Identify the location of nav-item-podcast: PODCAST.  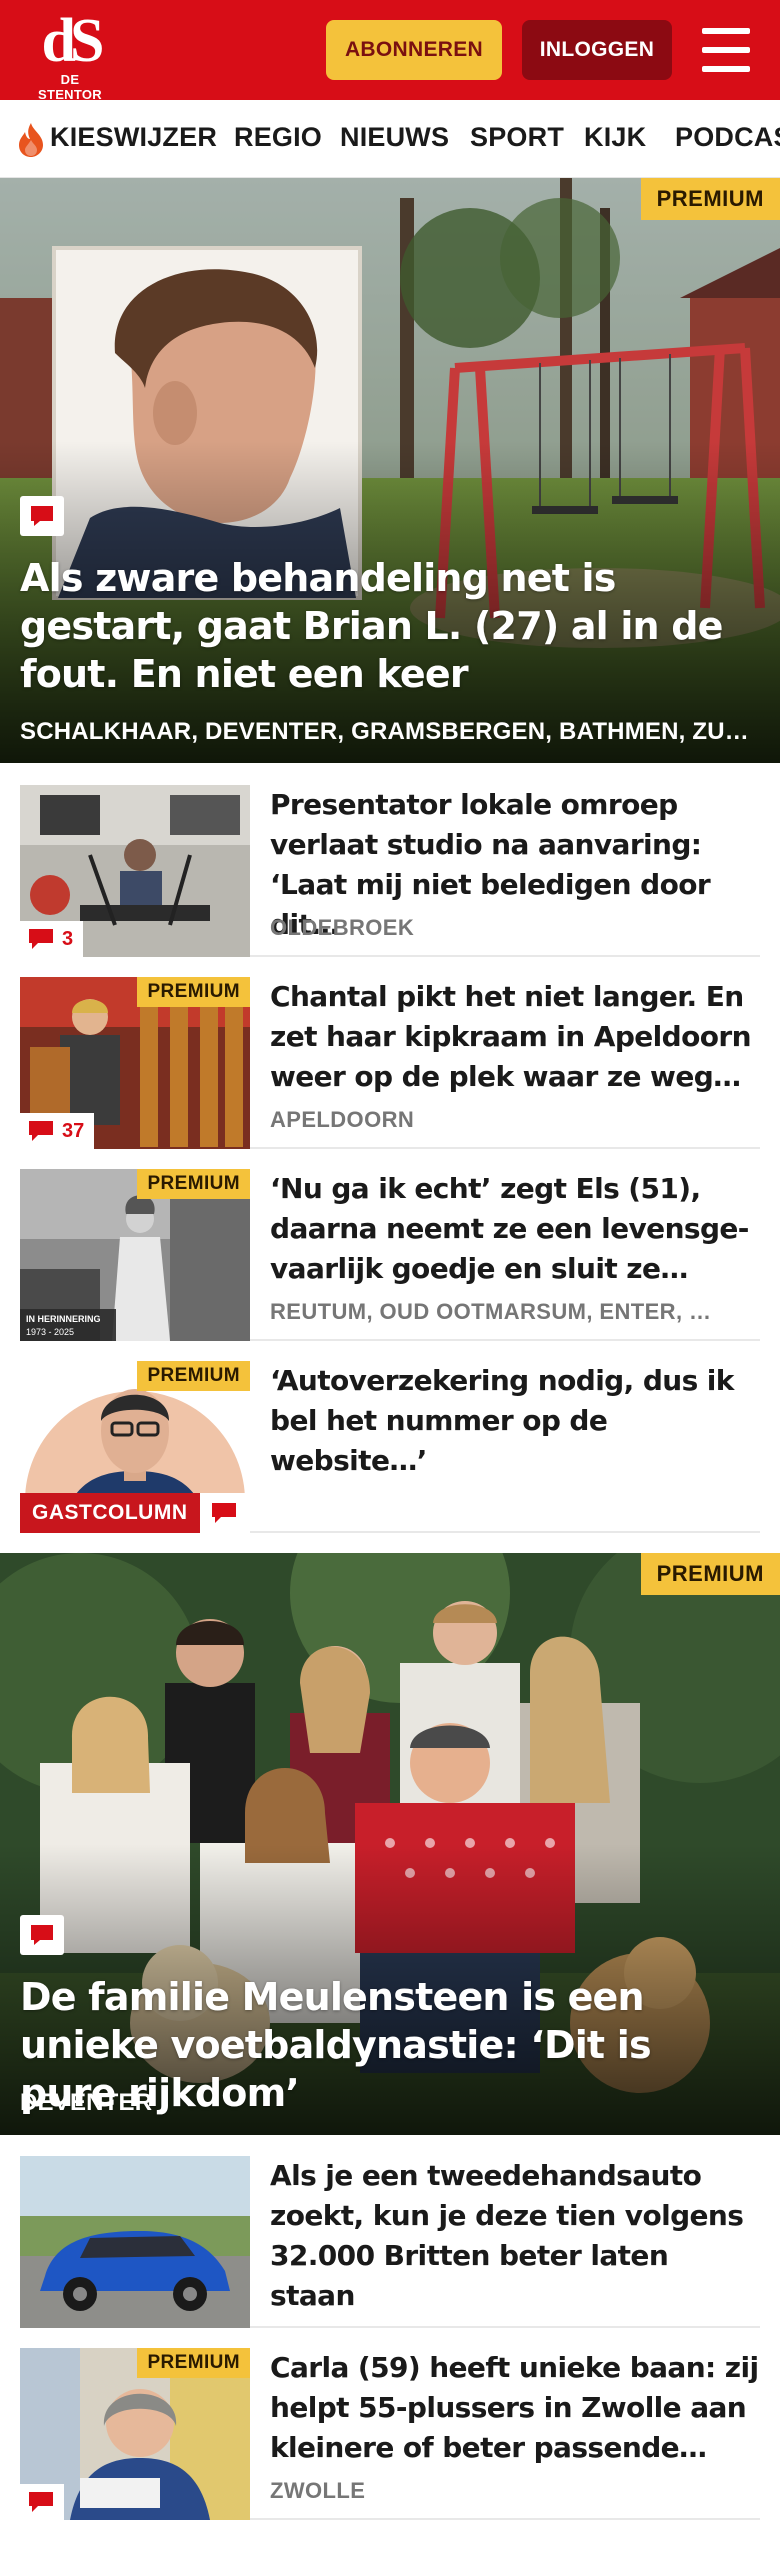
(727, 137).